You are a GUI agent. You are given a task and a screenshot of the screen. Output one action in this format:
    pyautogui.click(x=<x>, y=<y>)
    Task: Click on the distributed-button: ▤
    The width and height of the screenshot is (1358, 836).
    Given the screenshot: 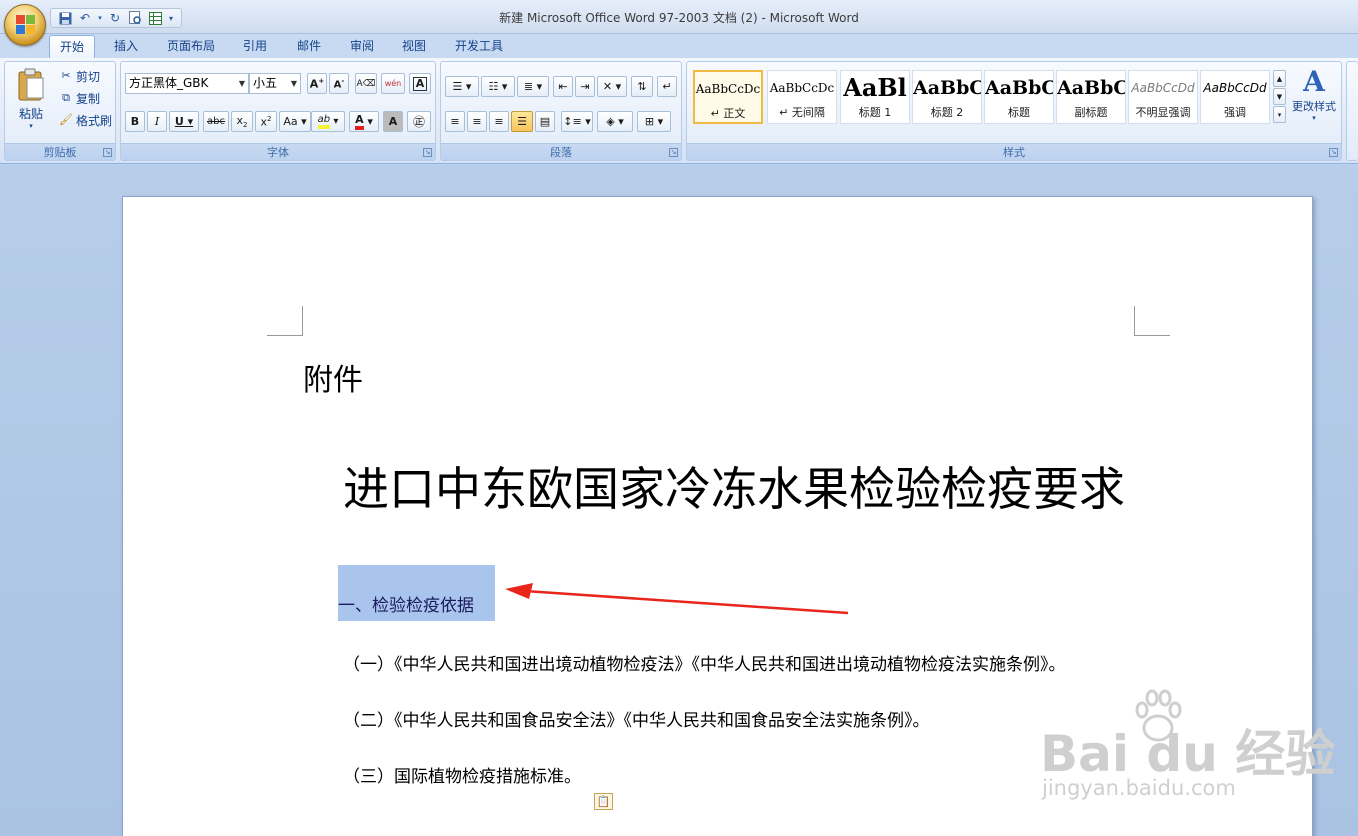 What is the action you would take?
    pyautogui.click(x=545, y=121)
    